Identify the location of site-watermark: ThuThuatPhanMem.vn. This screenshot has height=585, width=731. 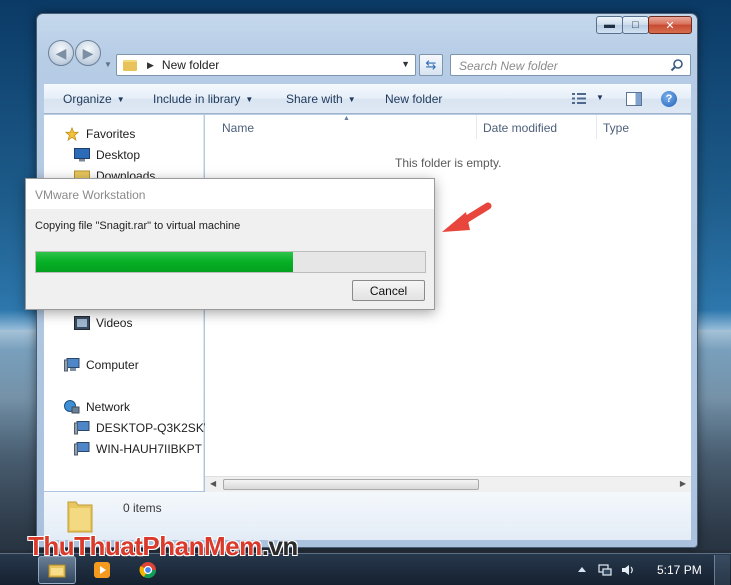
(163, 546).